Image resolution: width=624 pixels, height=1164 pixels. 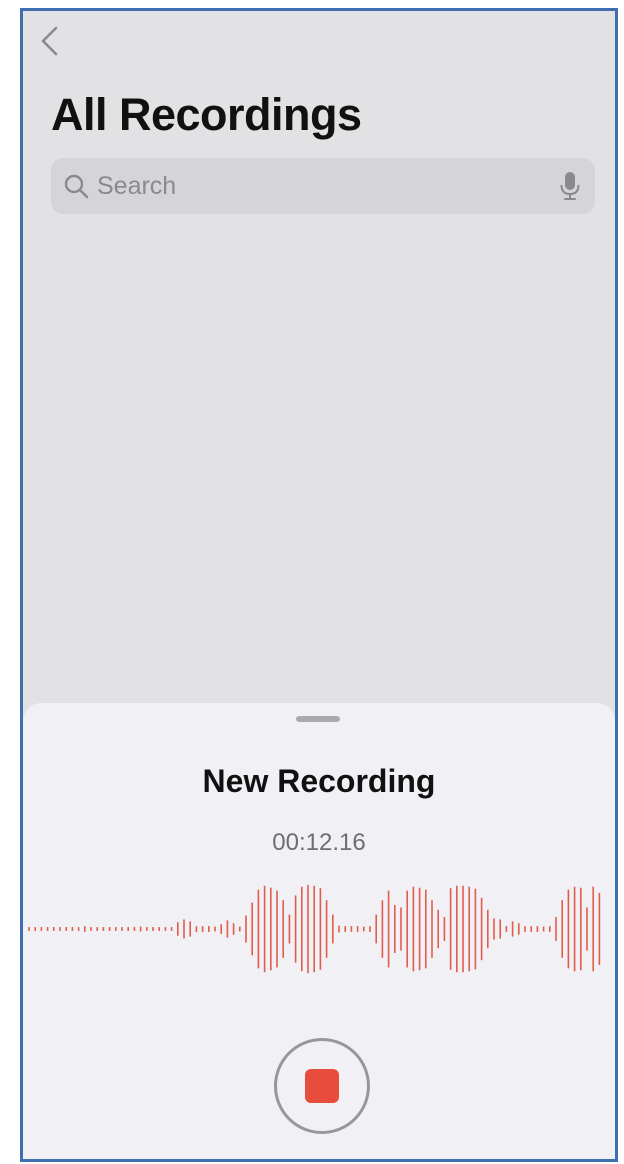 I want to click on stop-recording-button, so click(x=322, y=1086).